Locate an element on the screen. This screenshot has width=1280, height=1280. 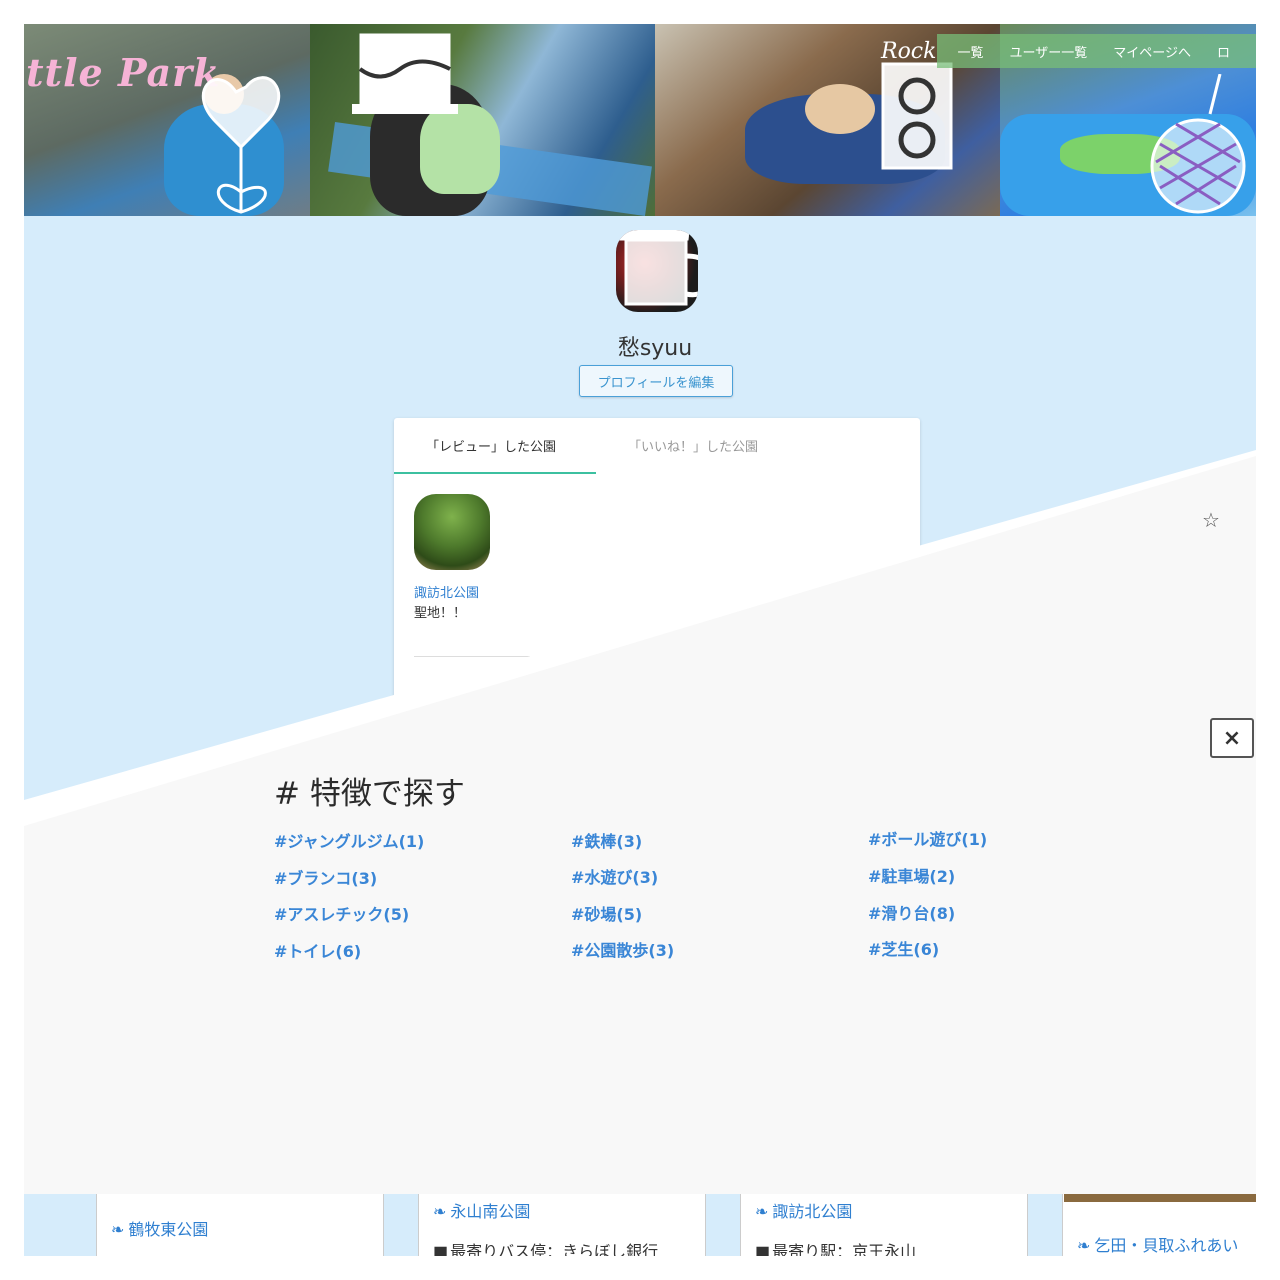
close-icon: × is located at coordinates (1232, 738).